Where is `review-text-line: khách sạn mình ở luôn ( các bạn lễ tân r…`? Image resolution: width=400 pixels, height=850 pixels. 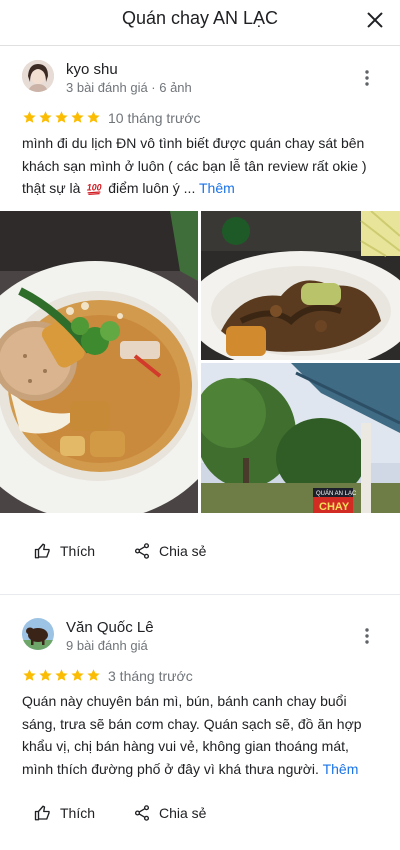
review-text-line: khách sạn mình ở luôn ( các bạn lễ tân r… is located at coordinates (194, 165).